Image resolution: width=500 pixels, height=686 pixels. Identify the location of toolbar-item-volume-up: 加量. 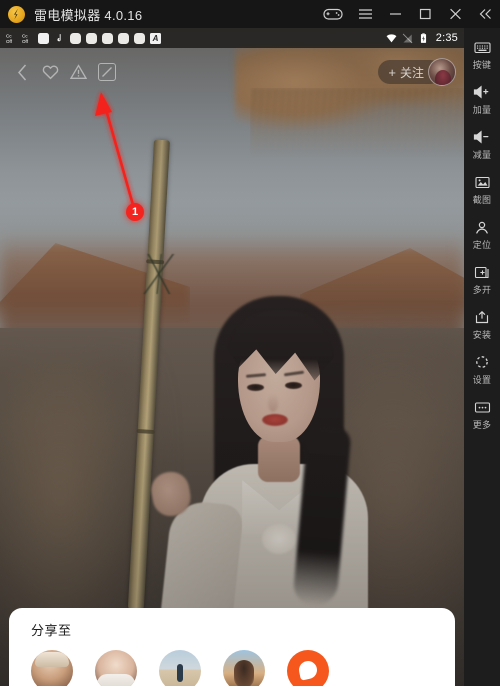
(482, 99).